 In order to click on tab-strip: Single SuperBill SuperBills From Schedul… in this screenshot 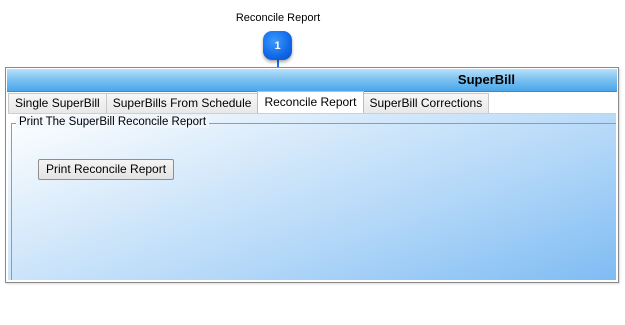, I will do `click(249, 102)`.